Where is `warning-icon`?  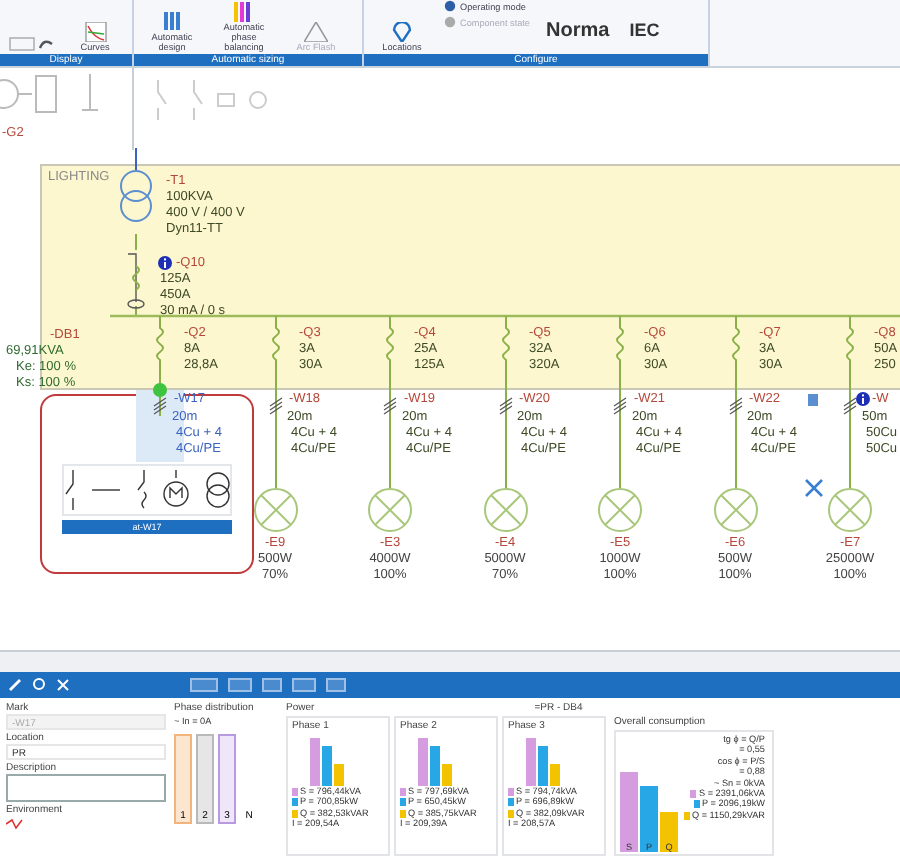
warning-icon is located at coordinates (316, 32).